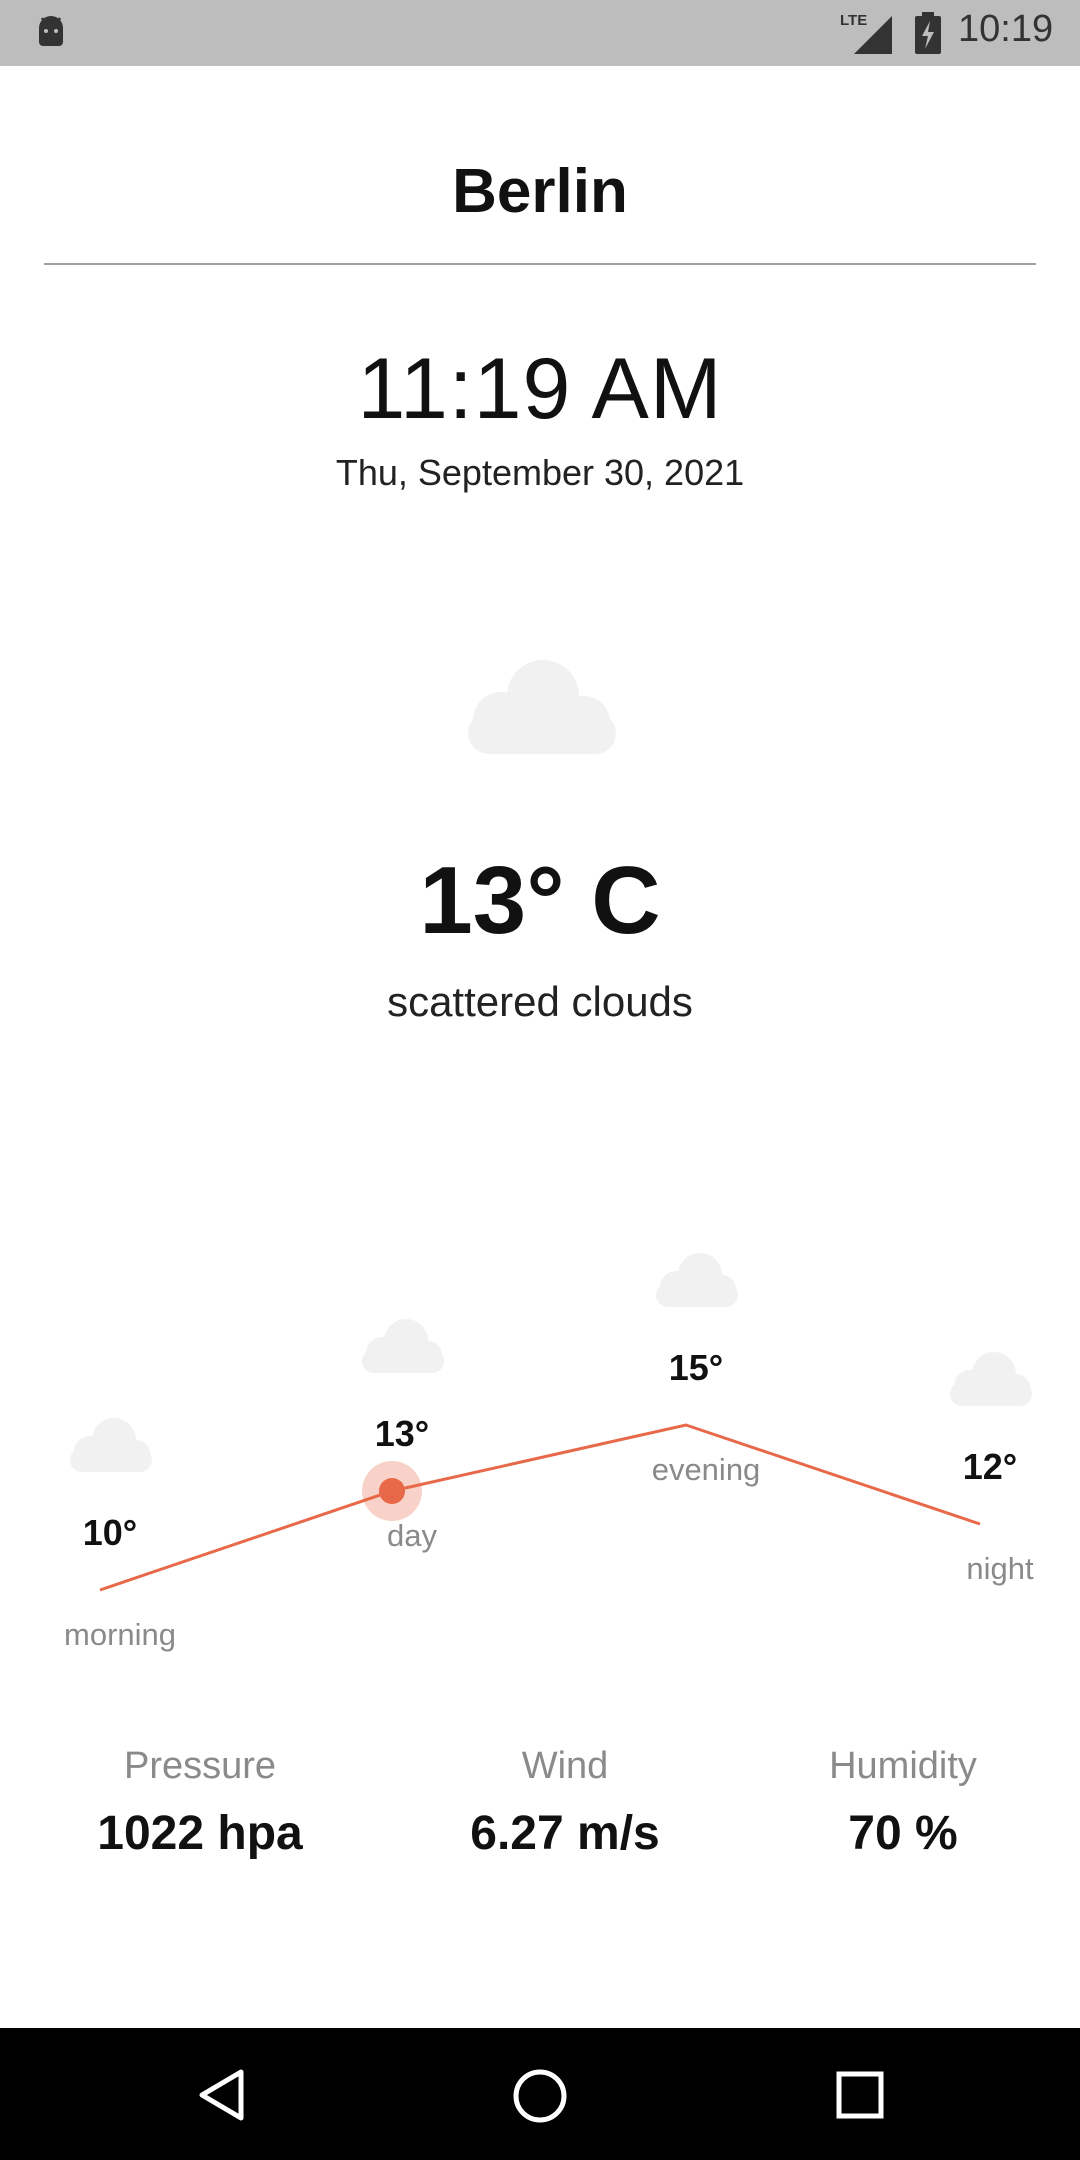  Describe the element at coordinates (200, 1766) in the screenshot. I see `pressure-label: Pressure` at that location.